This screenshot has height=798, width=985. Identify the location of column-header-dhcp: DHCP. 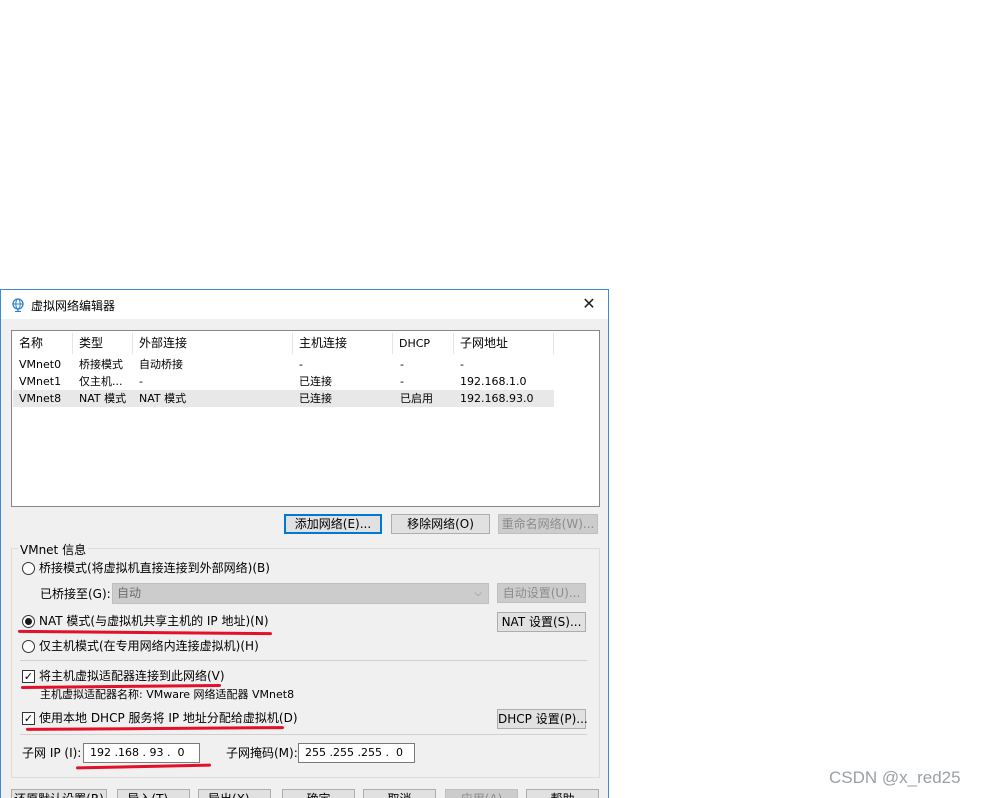
(422, 343).